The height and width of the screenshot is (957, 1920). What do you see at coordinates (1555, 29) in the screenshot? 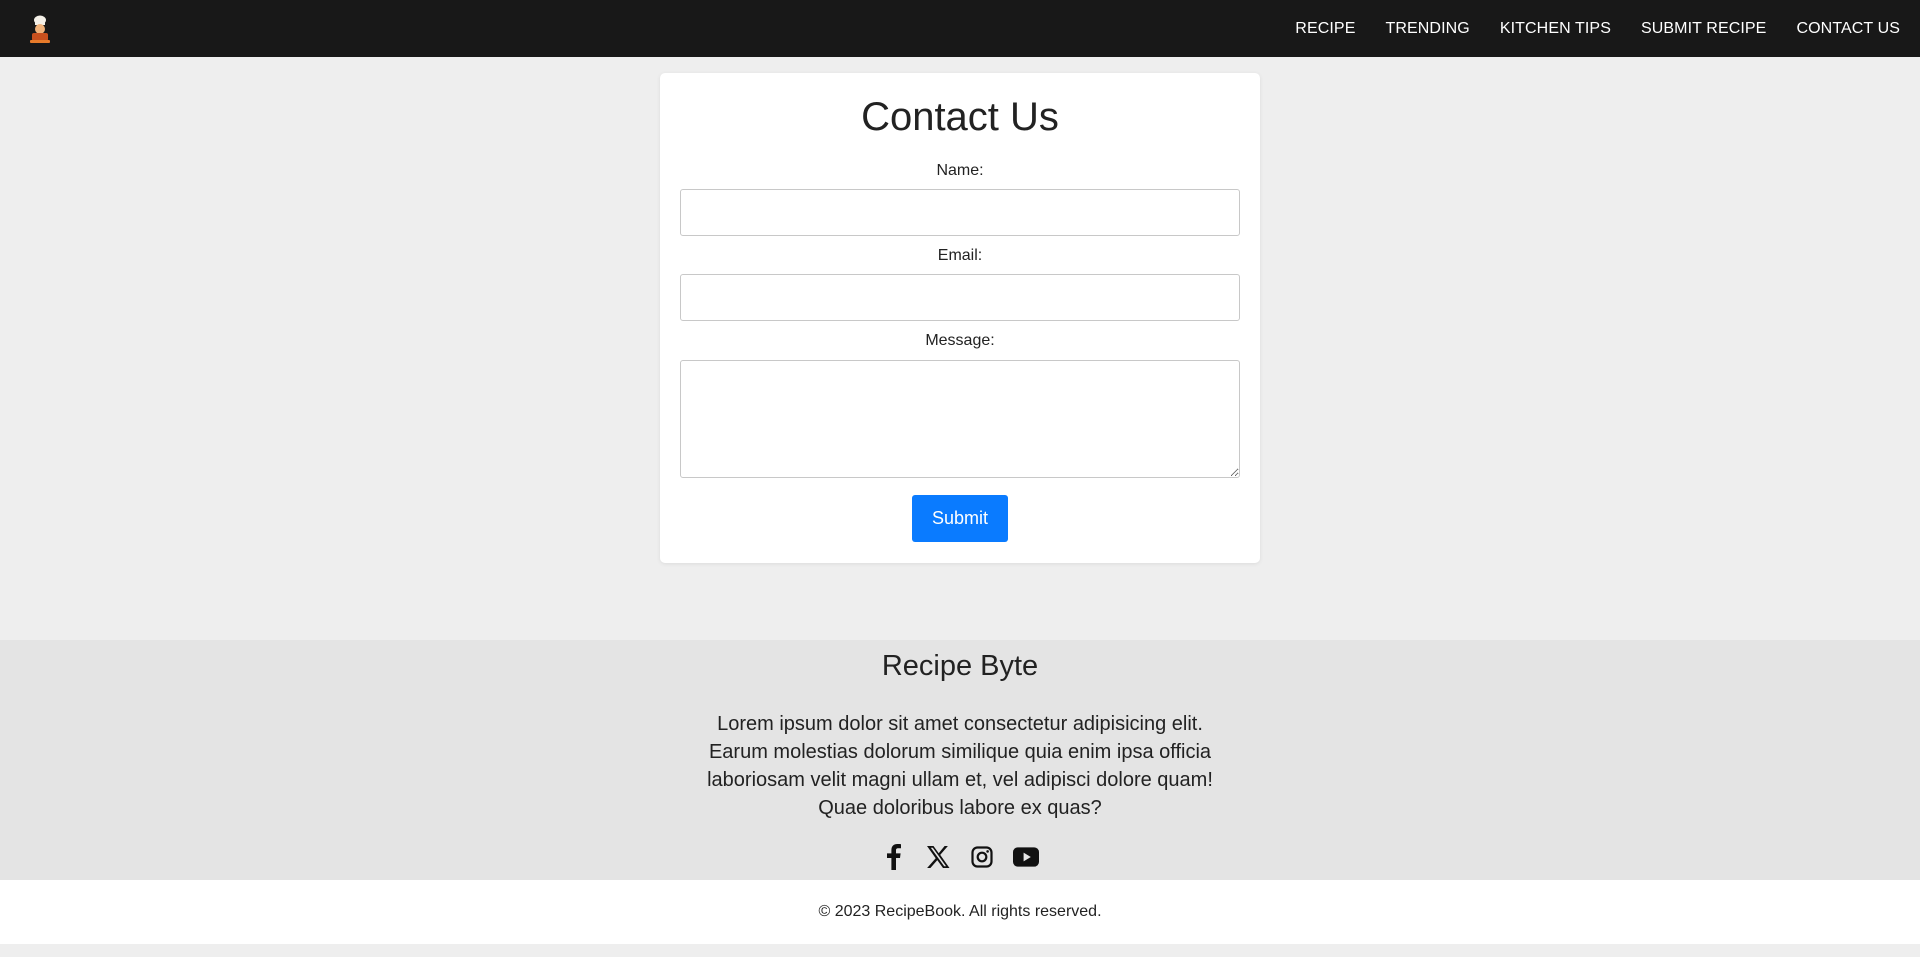
I see `nav-link-kitchen-tips: KITCHEN TIPS` at bounding box center [1555, 29].